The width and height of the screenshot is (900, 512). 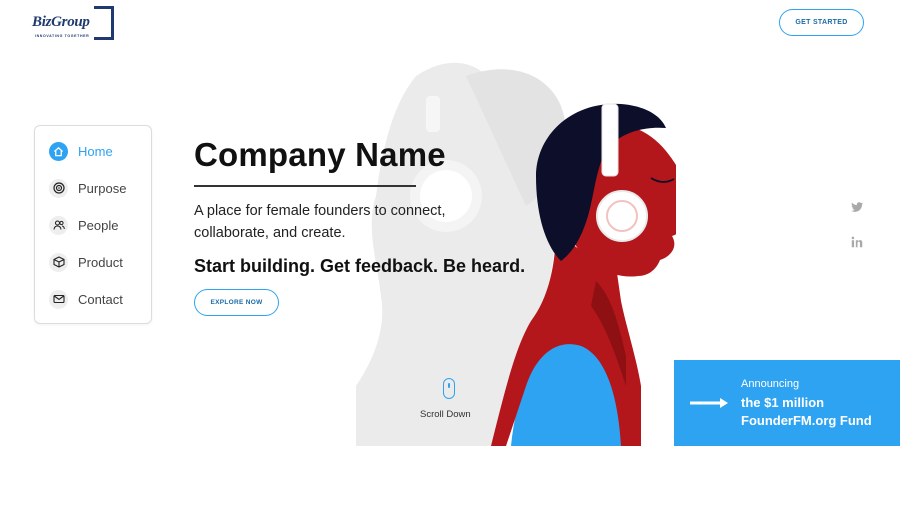 I want to click on announcement-line1: the $1 million, so click(x=783, y=402).